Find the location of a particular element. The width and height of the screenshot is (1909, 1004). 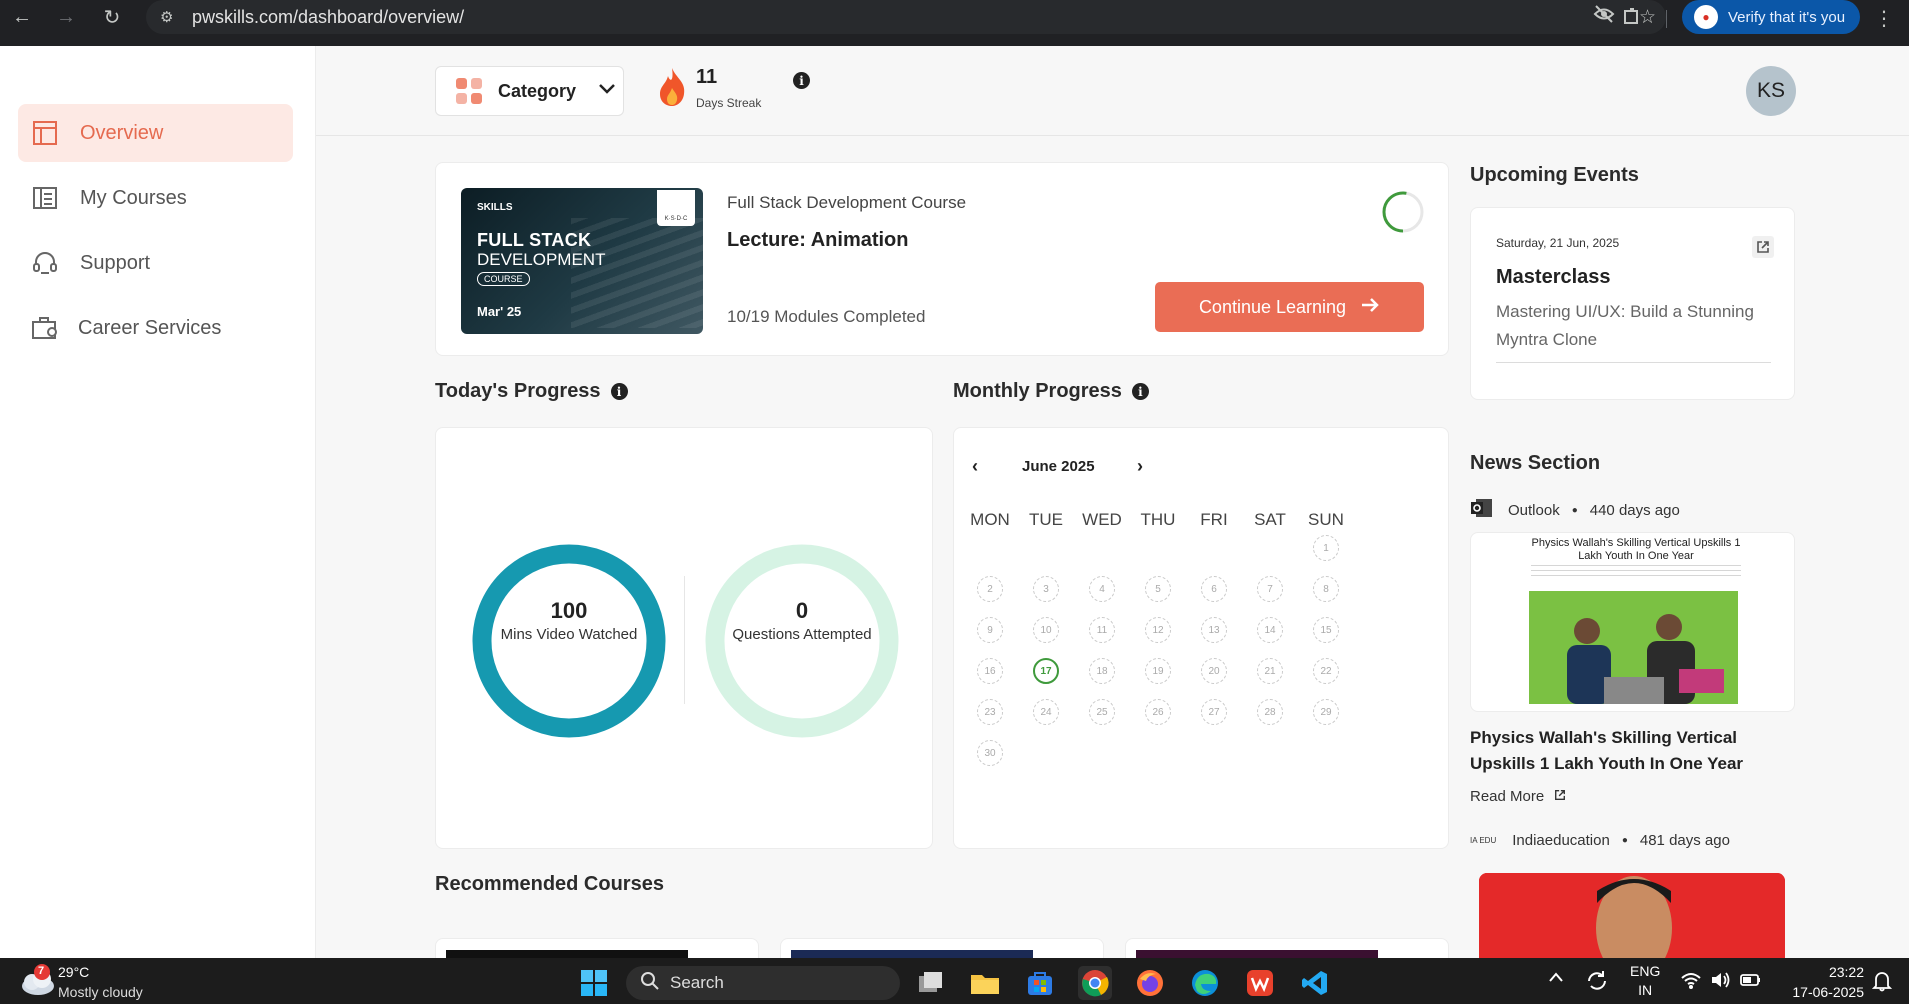

reload-icon: ↻ is located at coordinates (112, 17).